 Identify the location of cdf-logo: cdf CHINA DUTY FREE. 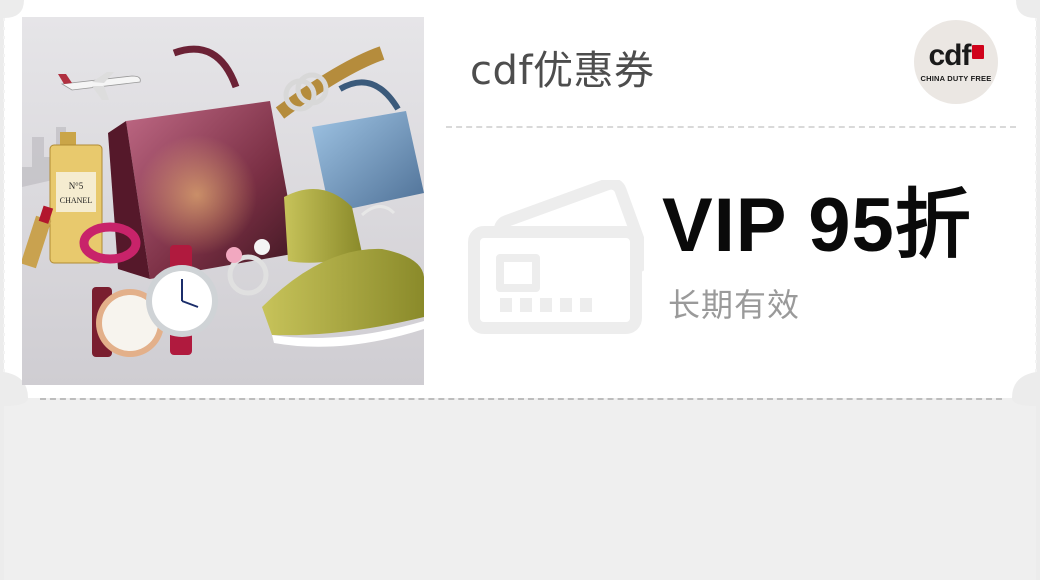
(956, 62).